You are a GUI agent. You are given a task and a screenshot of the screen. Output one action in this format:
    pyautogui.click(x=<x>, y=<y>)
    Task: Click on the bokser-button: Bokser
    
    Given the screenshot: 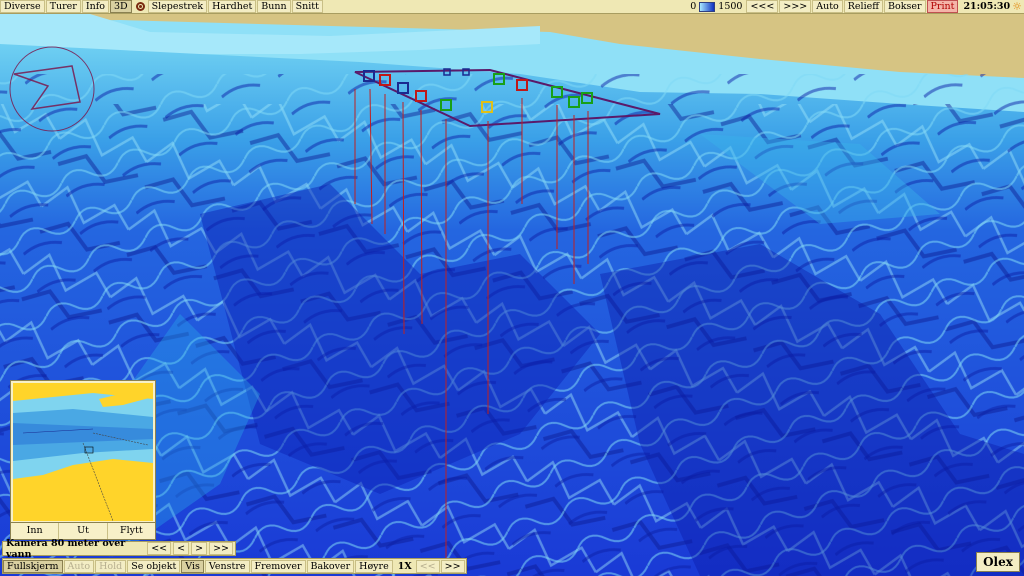 What is the action you would take?
    pyautogui.click(x=905, y=6)
    